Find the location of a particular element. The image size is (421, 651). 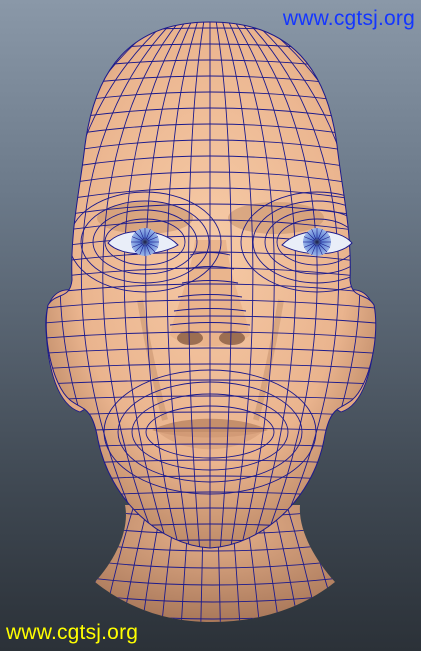

watermark-bottom: www.cgtsj.org is located at coordinates (72, 632).